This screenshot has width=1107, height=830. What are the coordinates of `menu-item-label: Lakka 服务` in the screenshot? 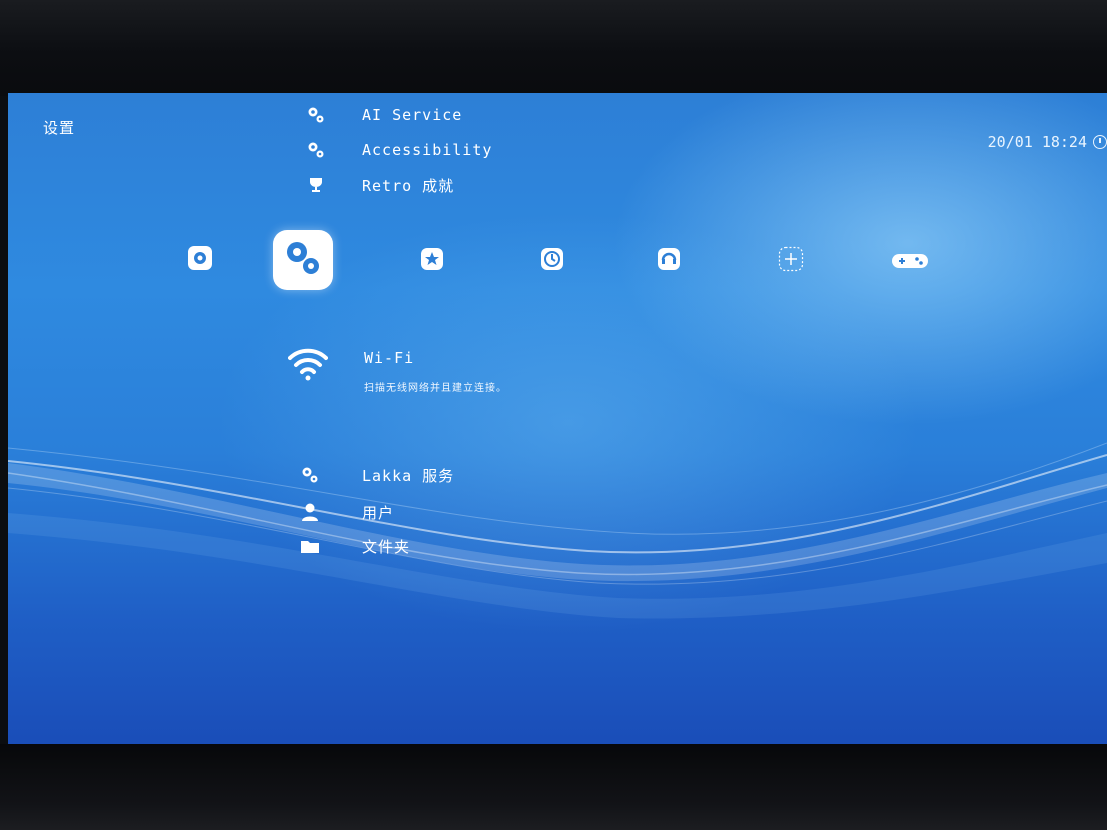 It's located at (408, 475).